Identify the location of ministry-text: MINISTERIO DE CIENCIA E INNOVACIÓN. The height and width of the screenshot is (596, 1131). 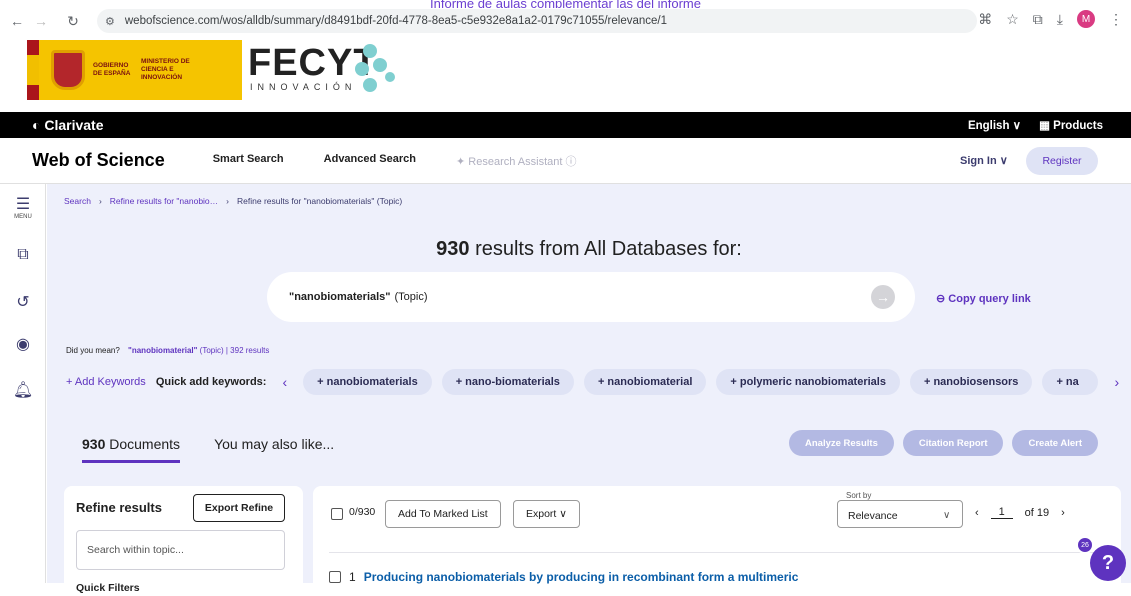
(165, 69).